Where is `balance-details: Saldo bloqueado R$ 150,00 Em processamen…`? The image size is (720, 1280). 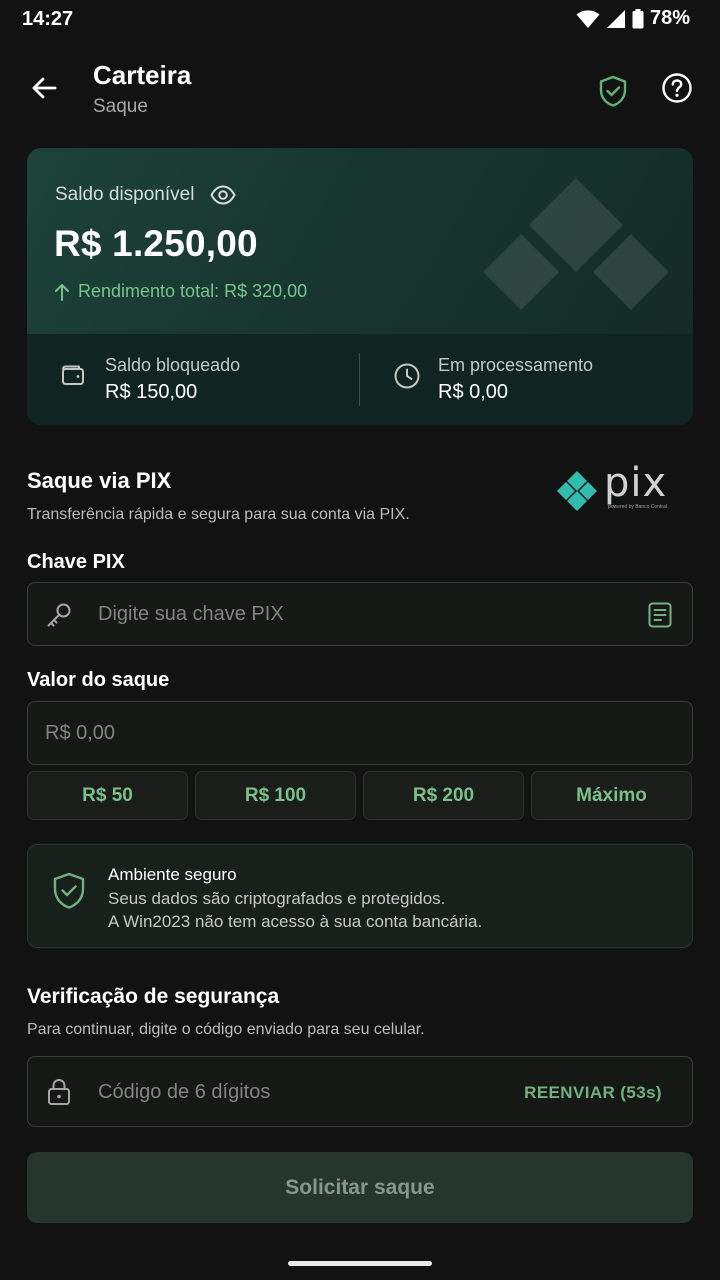
balance-details: Saldo bloqueado R$ 150,00 Em processamen… is located at coordinates (360, 379).